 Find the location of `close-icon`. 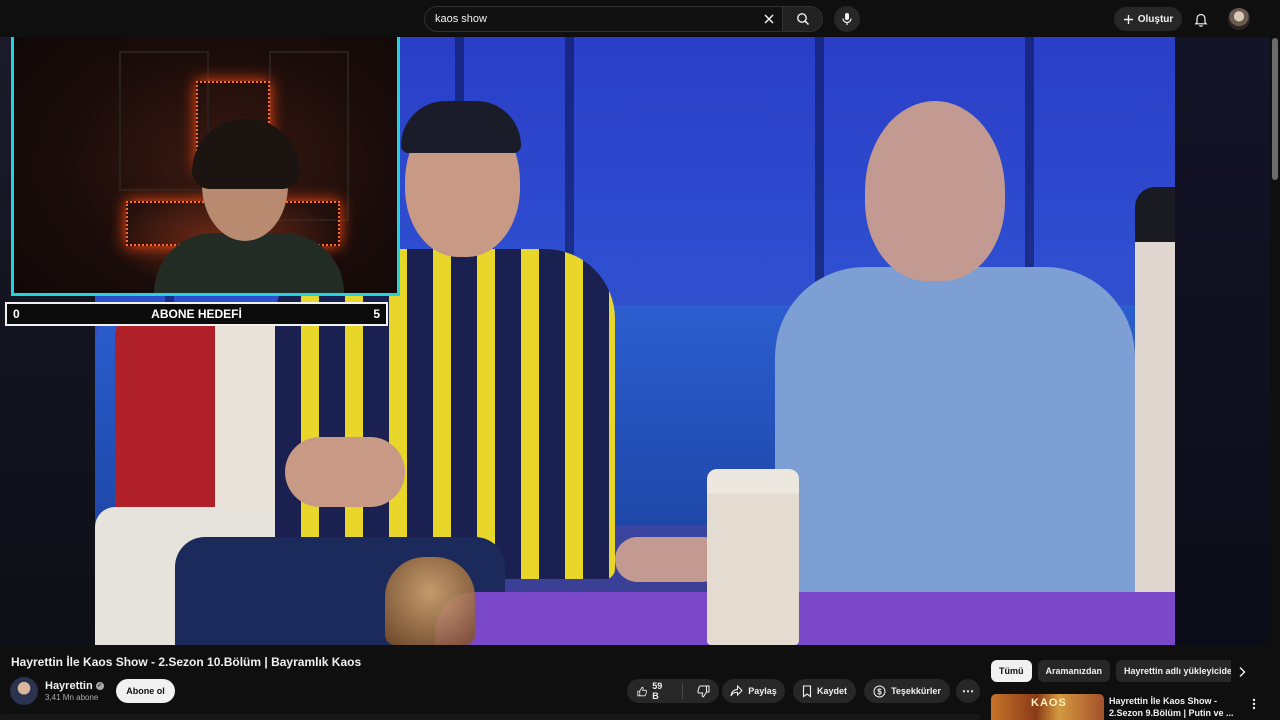

close-icon is located at coordinates (769, 19).